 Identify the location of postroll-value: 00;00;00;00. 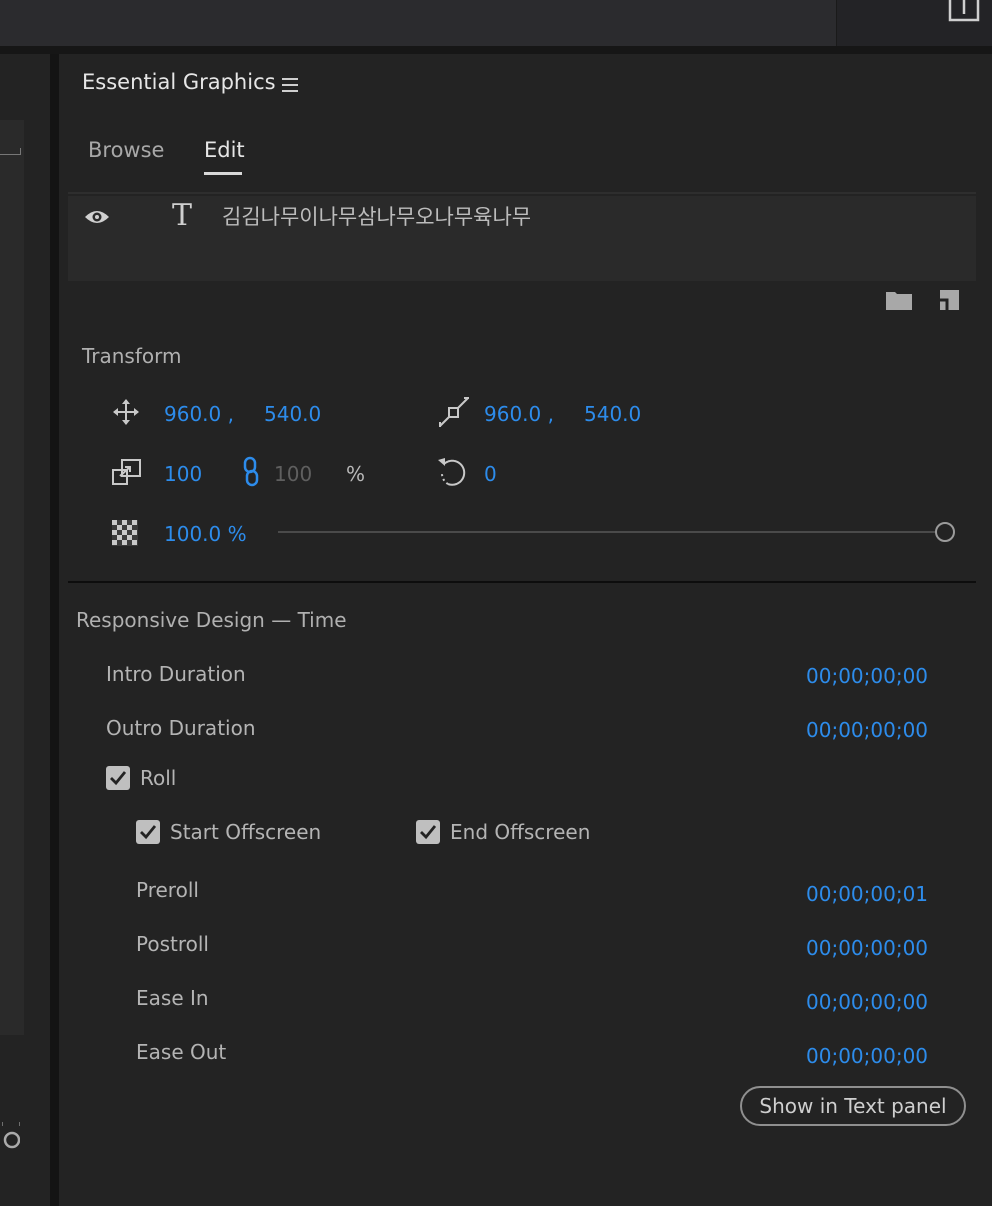
(867, 948).